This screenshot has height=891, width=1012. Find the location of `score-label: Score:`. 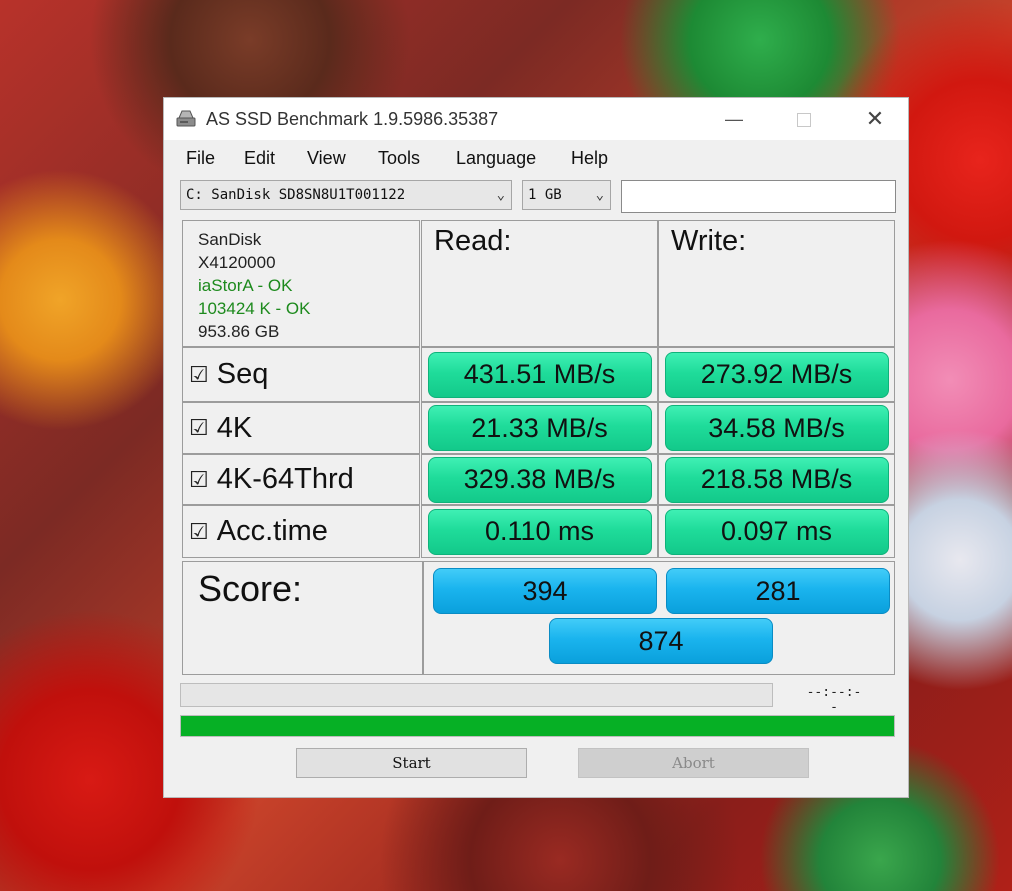

score-label: Score: is located at coordinates (302, 618).